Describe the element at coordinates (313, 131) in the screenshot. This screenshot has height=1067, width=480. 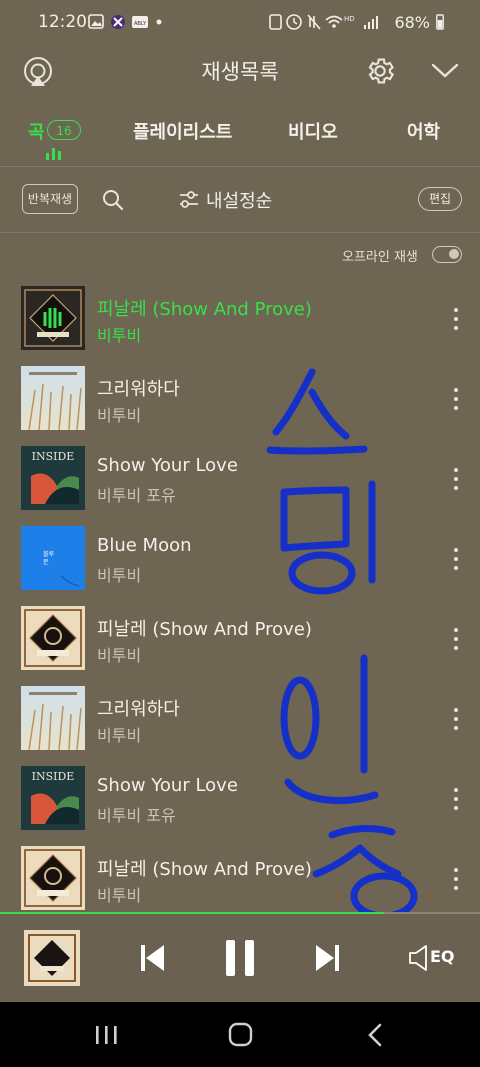
I see `tab-videos: 비디오` at that location.